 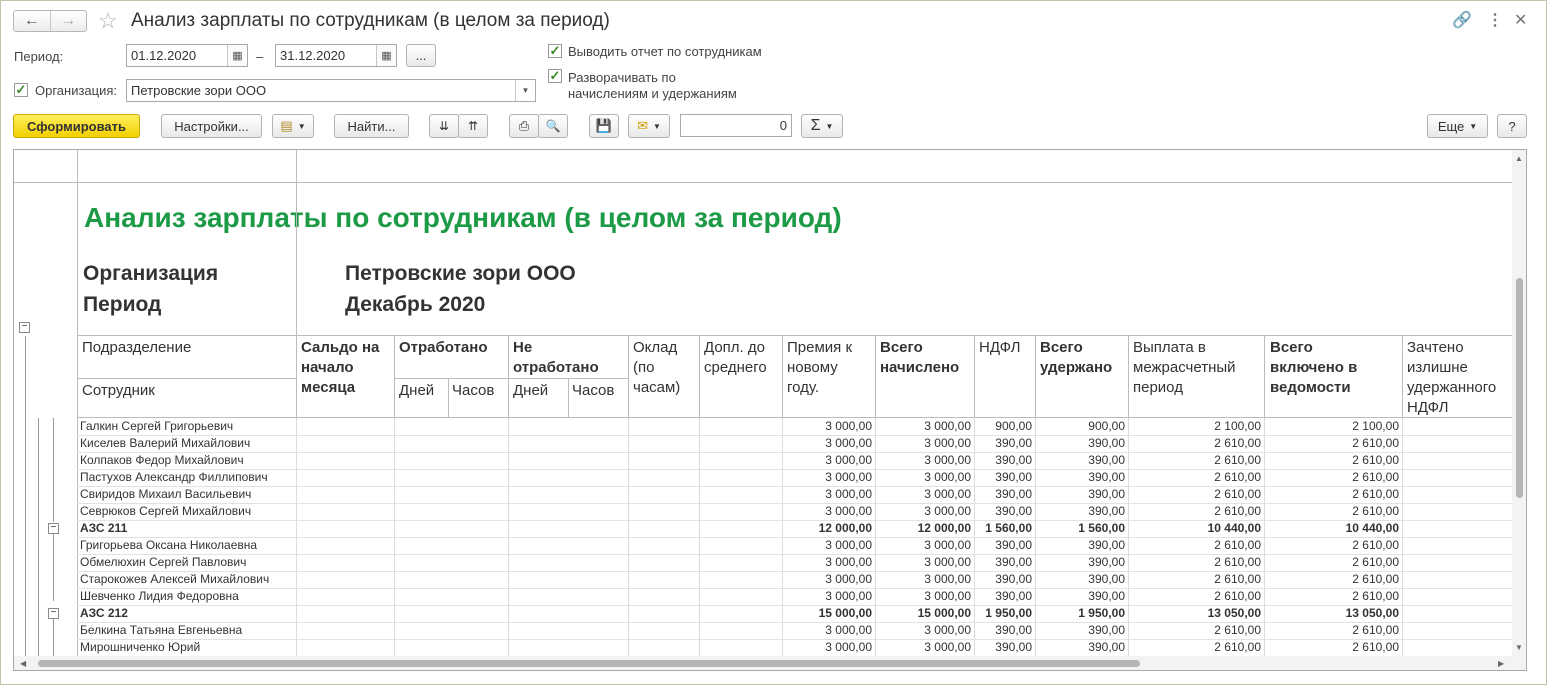 What do you see at coordinates (783, 125) in the screenshot?
I see `sum-value: 0` at bounding box center [783, 125].